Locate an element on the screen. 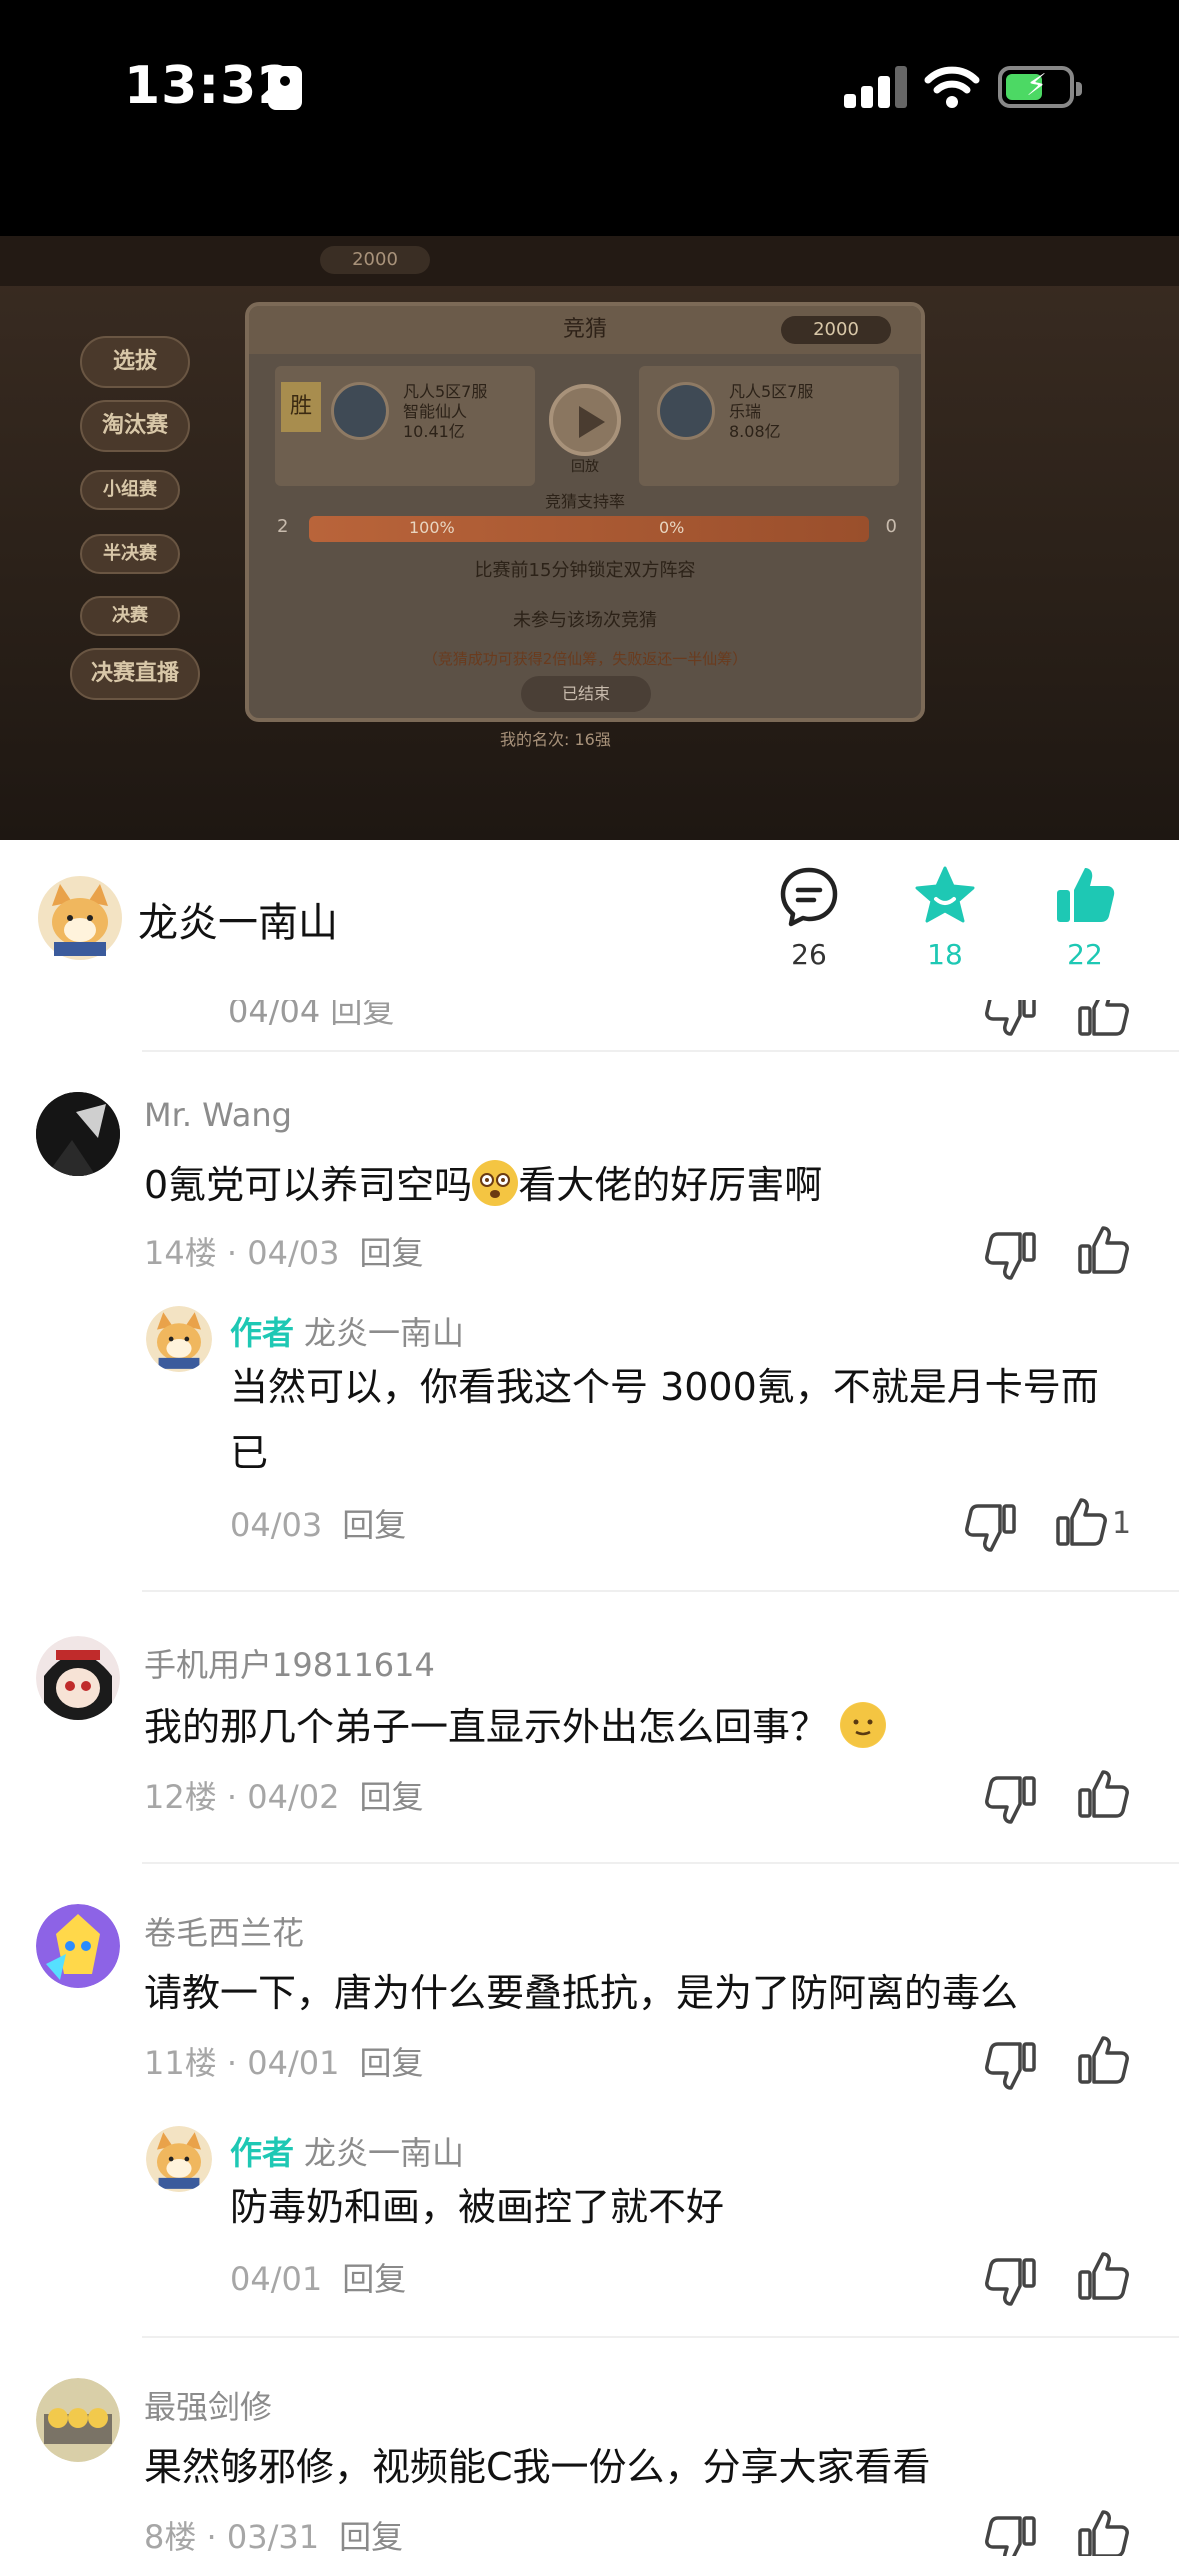 Image resolution: width=1179 pixels, height=2556 pixels. reply-like-count: 1 is located at coordinates (1122, 1523).